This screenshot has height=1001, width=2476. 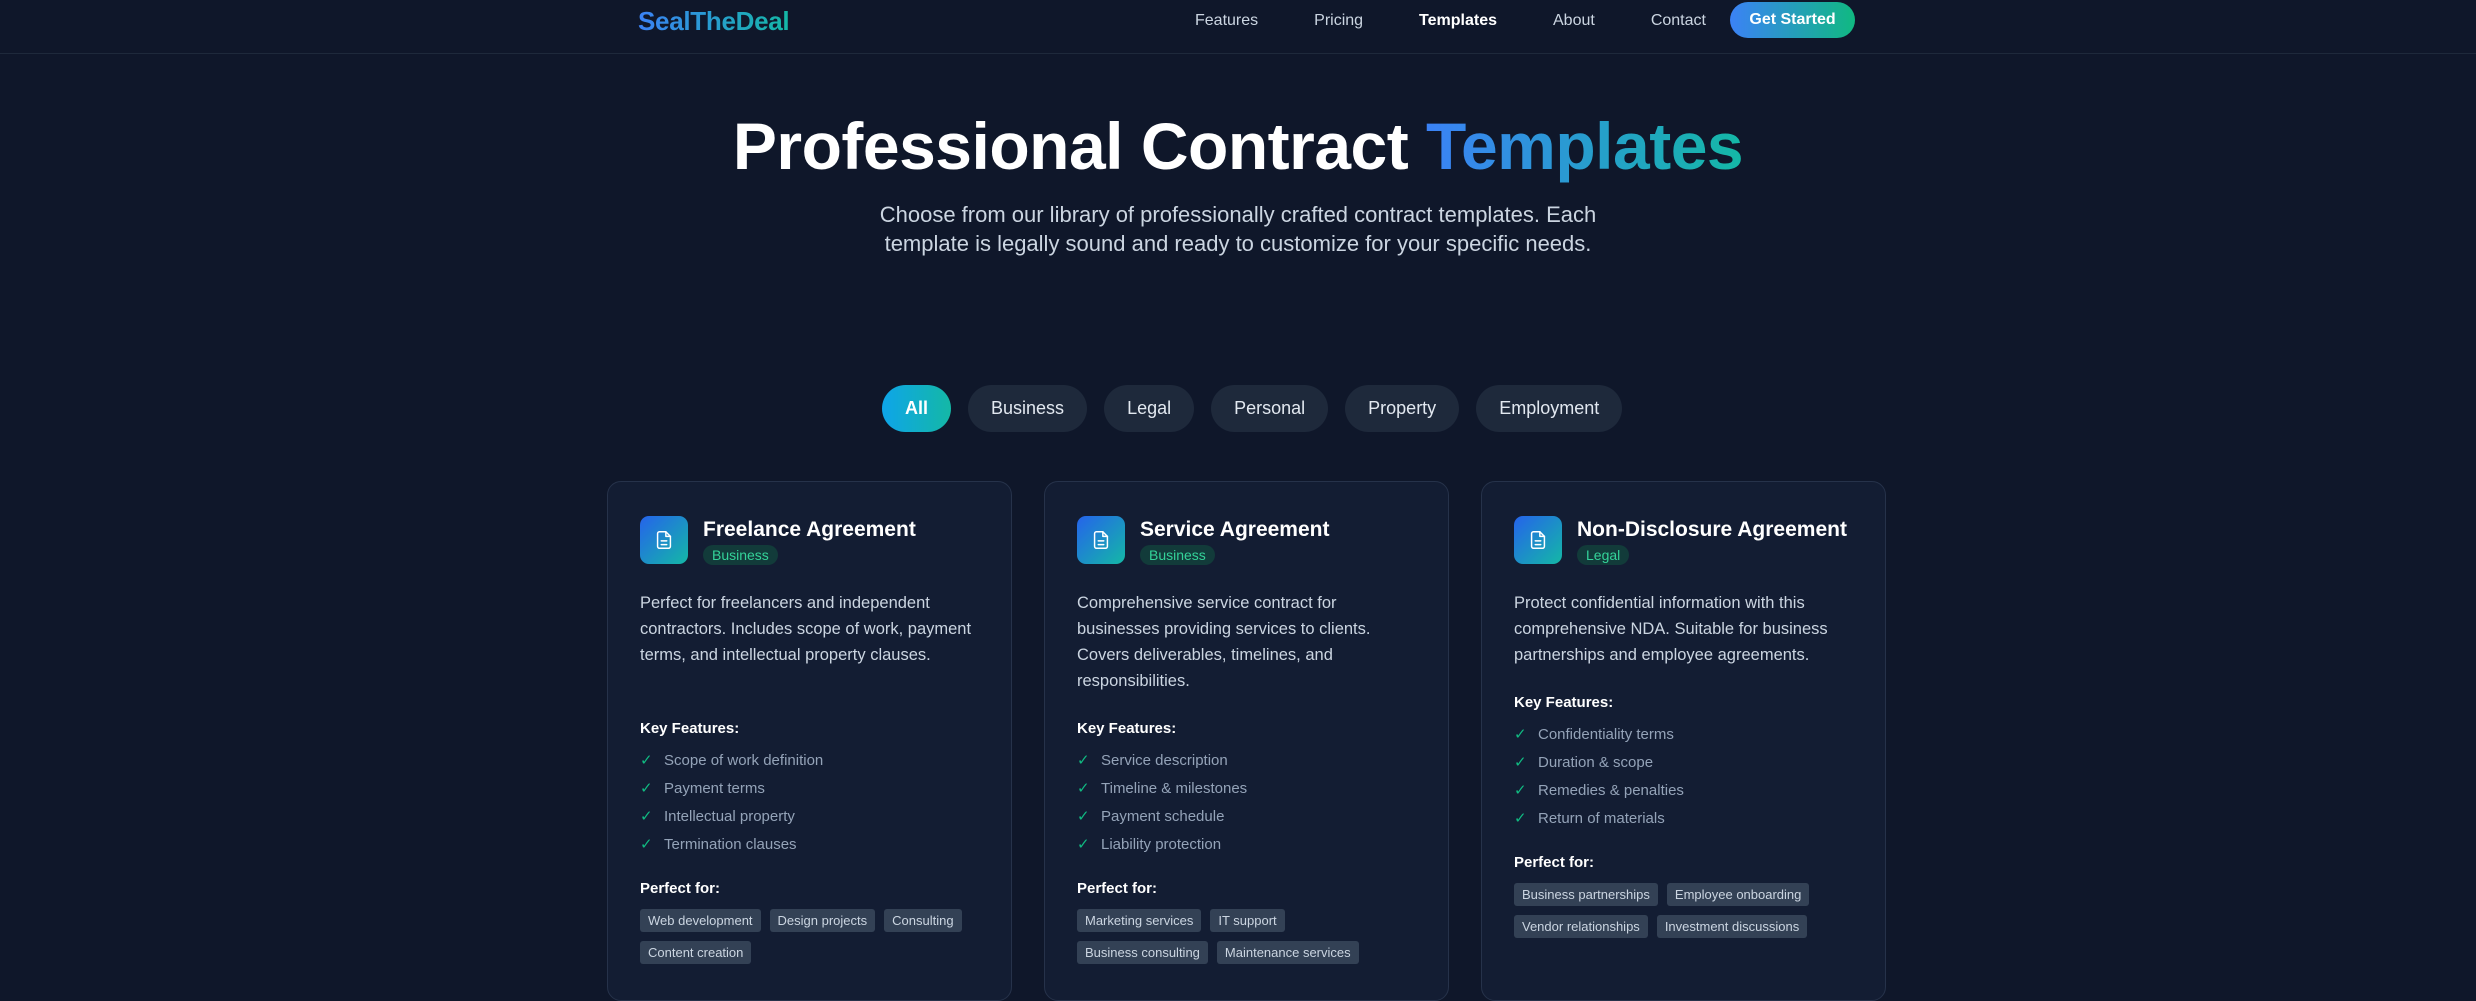 What do you see at coordinates (1738, 894) in the screenshot?
I see `use-case-tag: Employee onboarding` at bounding box center [1738, 894].